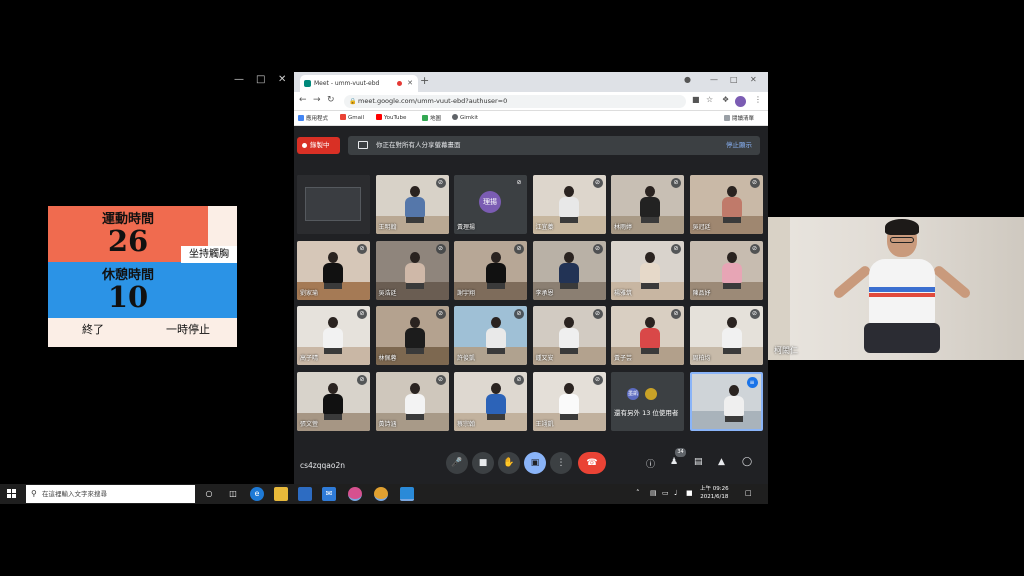 The image size is (1024, 576). Describe the element at coordinates (465, 117) in the screenshot. I see `bookmark-gimkit: Gimkit` at that location.